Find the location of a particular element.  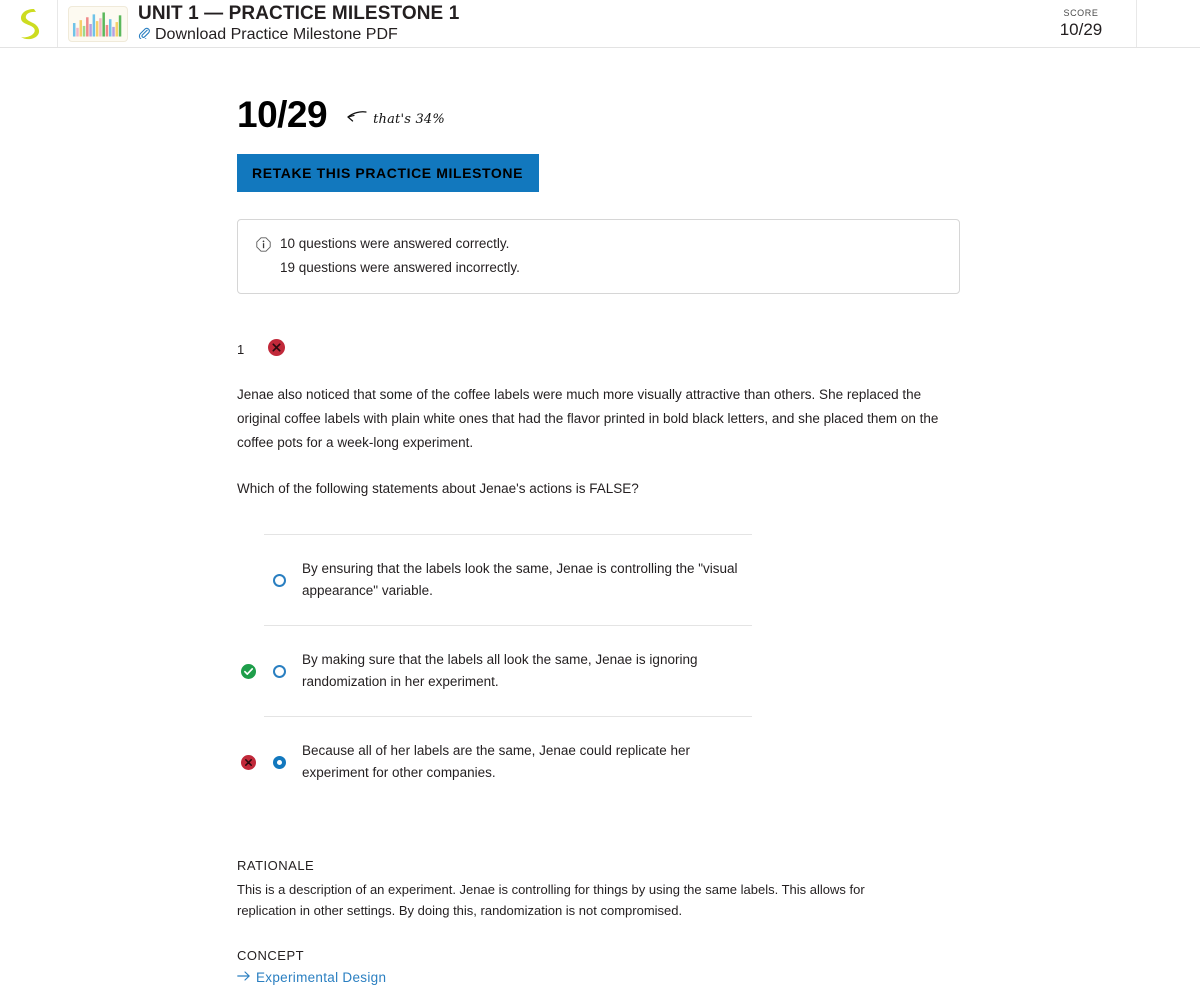

option-2-mark is located at coordinates (248, 671).